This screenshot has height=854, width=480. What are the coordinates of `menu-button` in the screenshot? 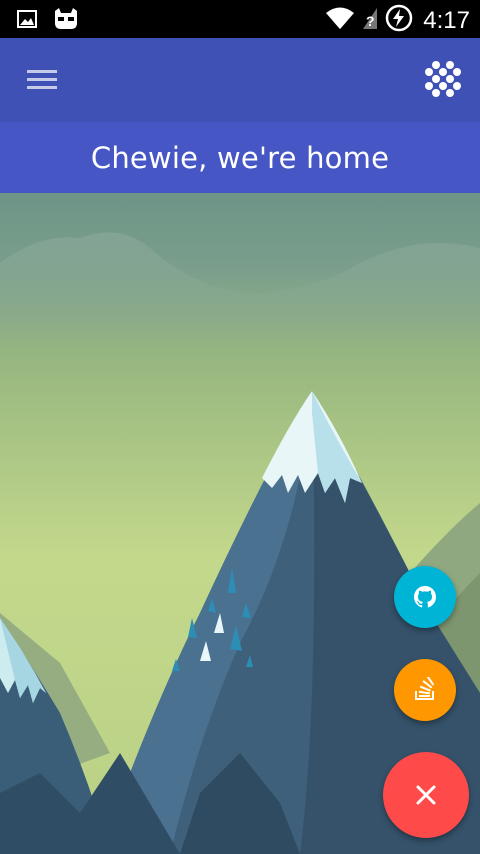 It's located at (42, 80).